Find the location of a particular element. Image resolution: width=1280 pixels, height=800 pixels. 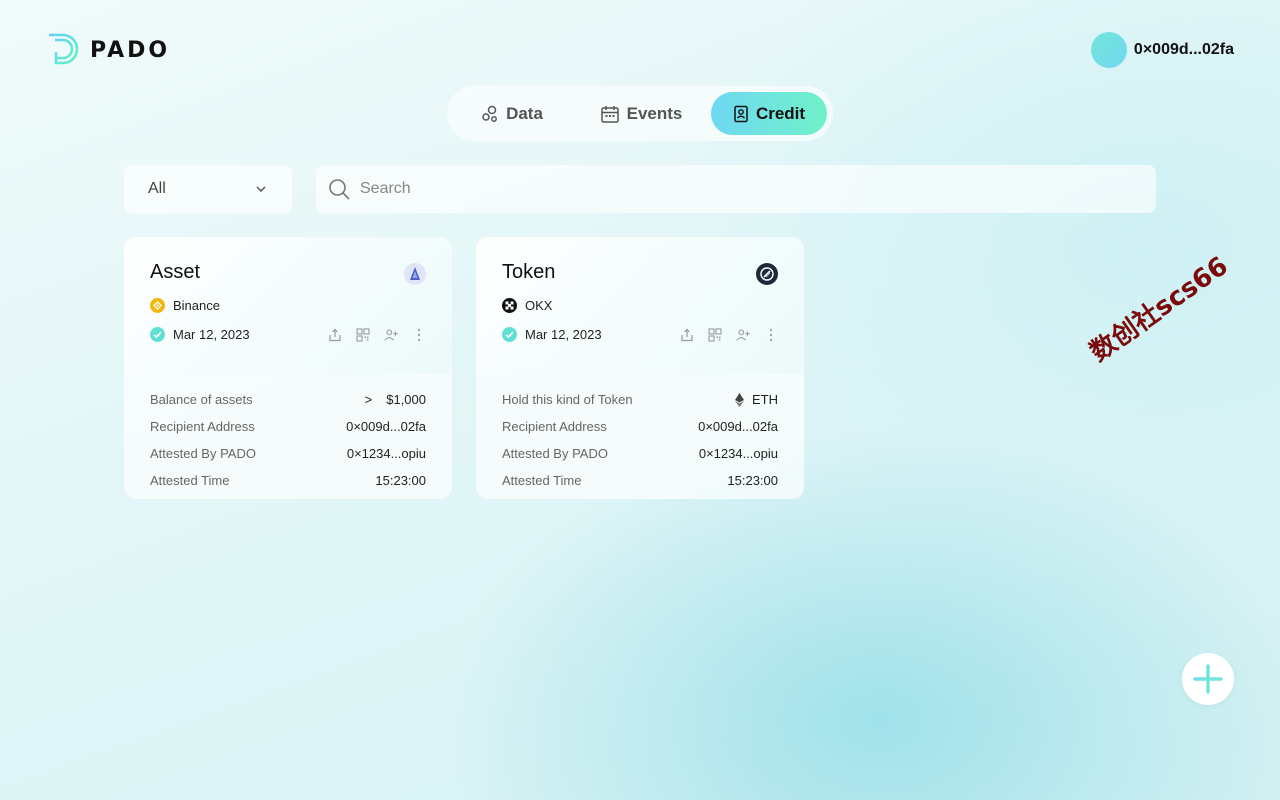

card-source: Binance is located at coordinates (288, 305).